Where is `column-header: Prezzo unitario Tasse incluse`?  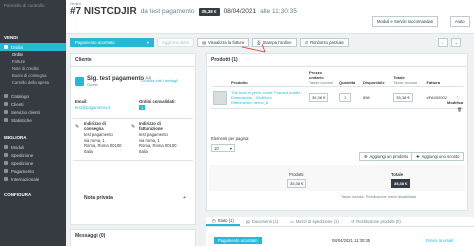 column-header: Prezzo unitario Tasse incluse is located at coordinates (322, 78).